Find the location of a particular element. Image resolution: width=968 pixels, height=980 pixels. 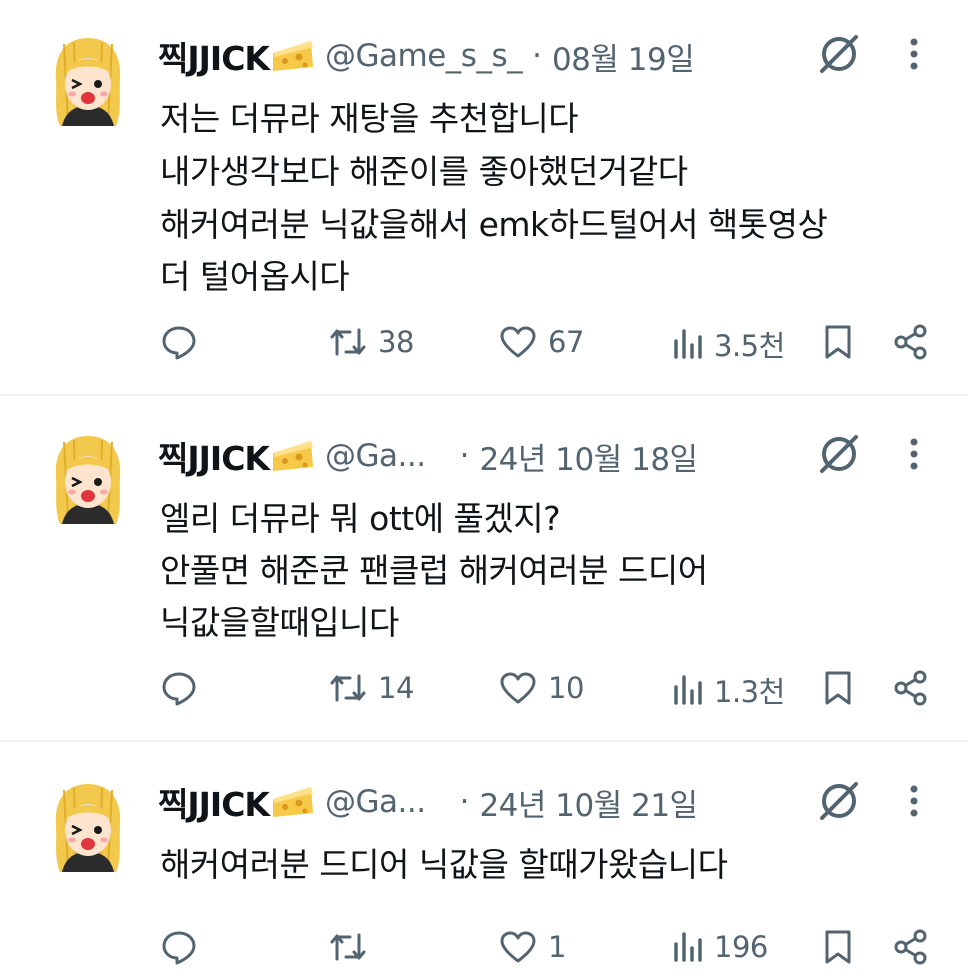

views-button: 196 is located at coordinates (720, 947).